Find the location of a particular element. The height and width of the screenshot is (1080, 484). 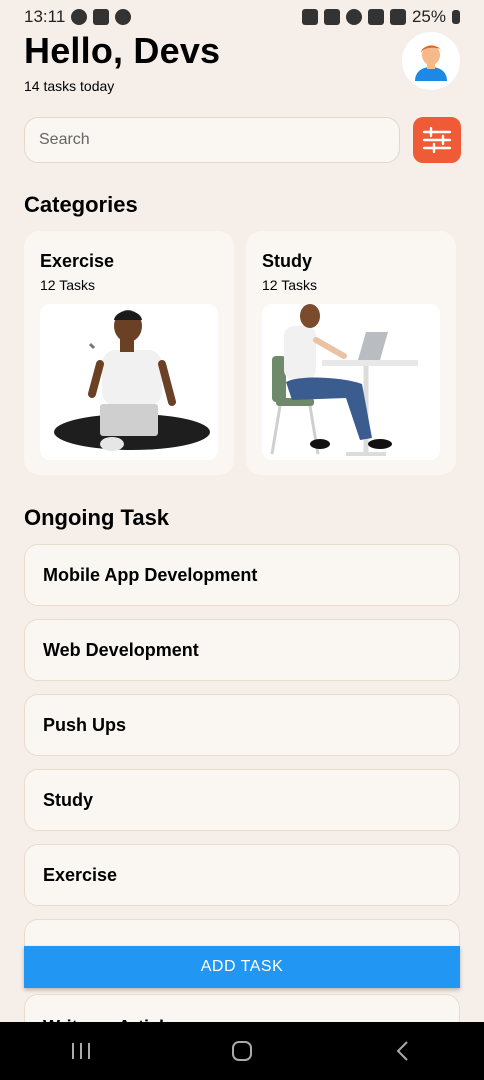

home-icon is located at coordinates (242, 1051).